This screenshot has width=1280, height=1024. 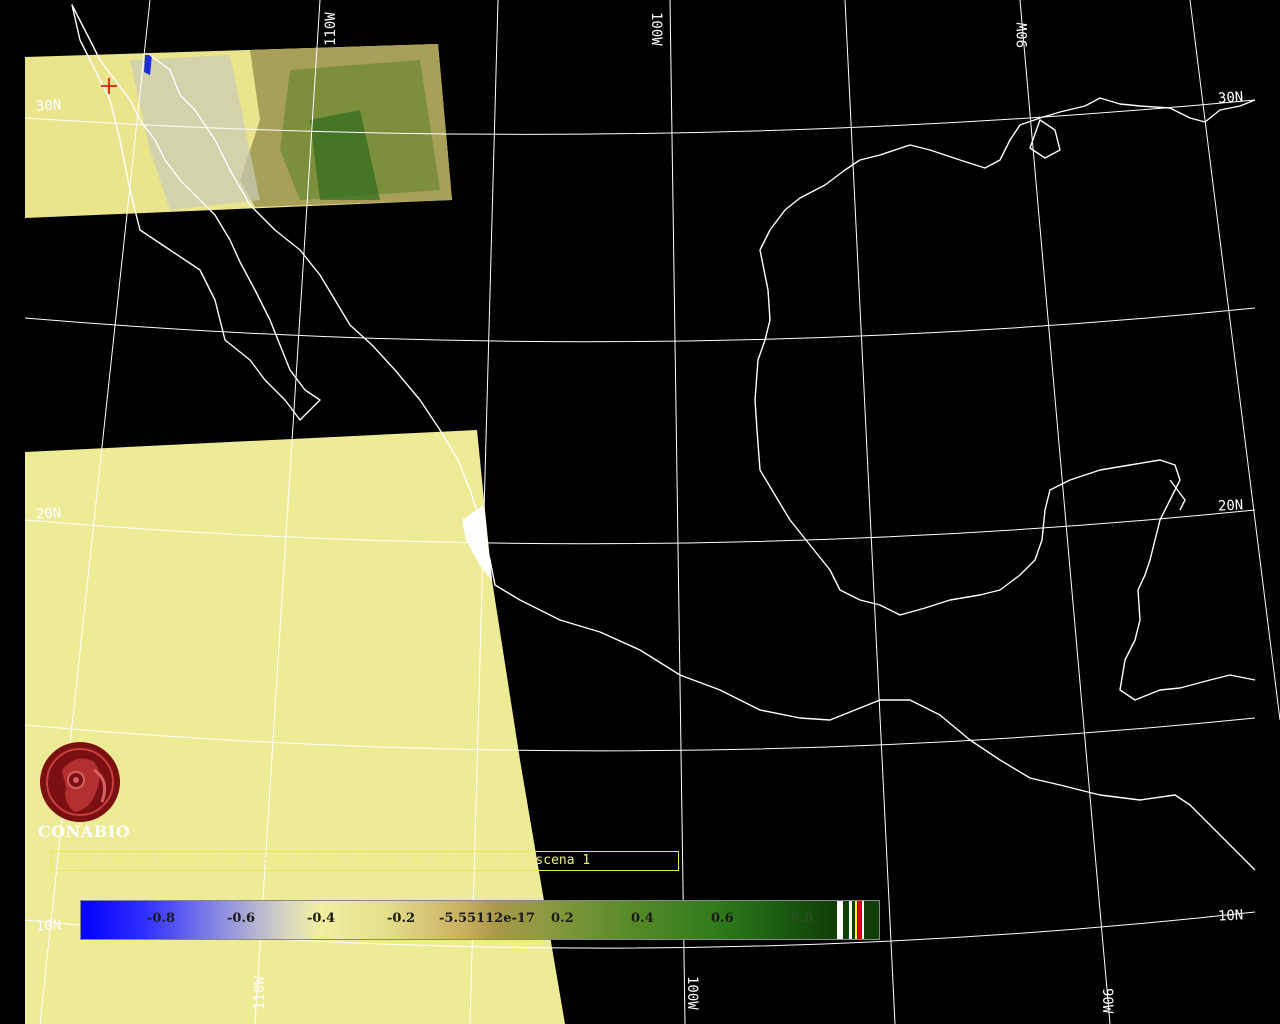 What do you see at coordinates (692, 993) in the screenshot?
I see `lon-label-100w-bottom: 100W` at bounding box center [692, 993].